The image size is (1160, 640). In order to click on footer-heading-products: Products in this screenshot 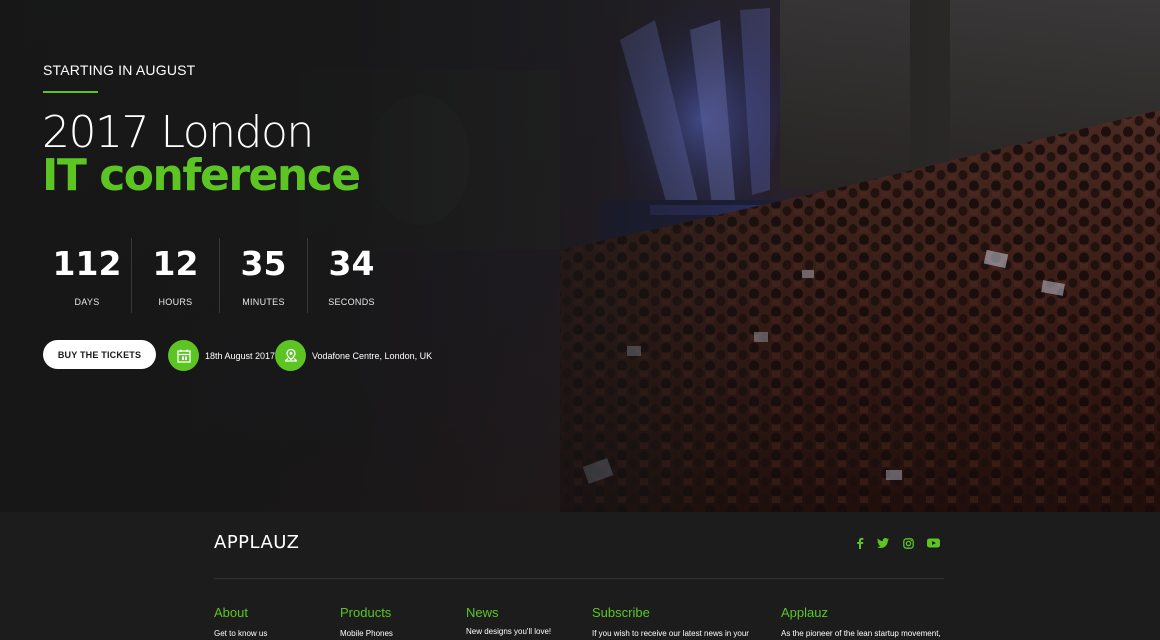, I will do `click(366, 612)`.